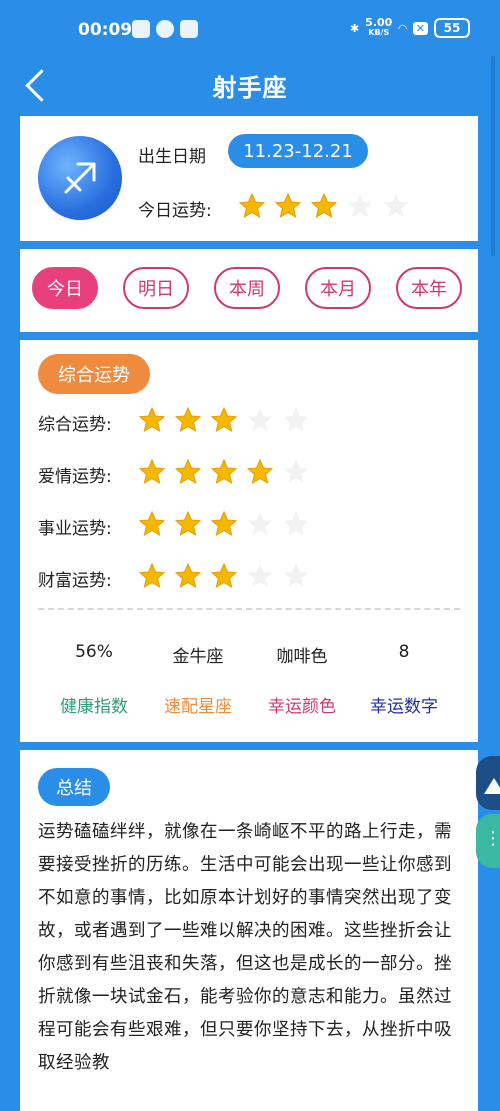  I want to click on net-speed: 5.00 KB/S, so click(378, 27).